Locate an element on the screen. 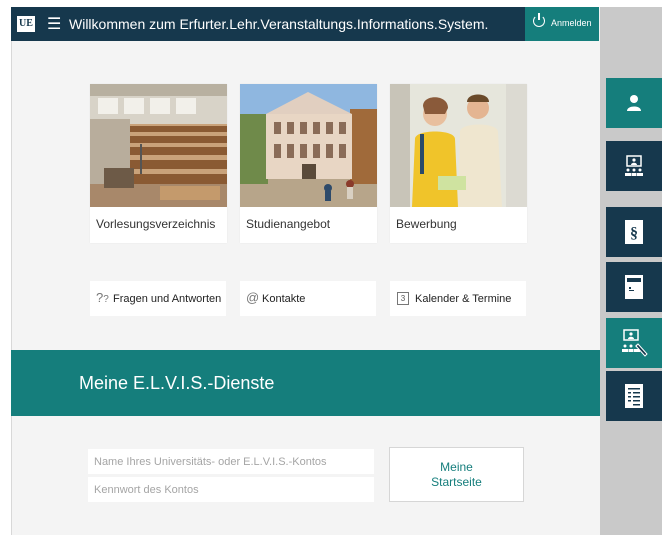 This screenshot has width=662, height=535. sidebar-list-button is located at coordinates (634, 396).